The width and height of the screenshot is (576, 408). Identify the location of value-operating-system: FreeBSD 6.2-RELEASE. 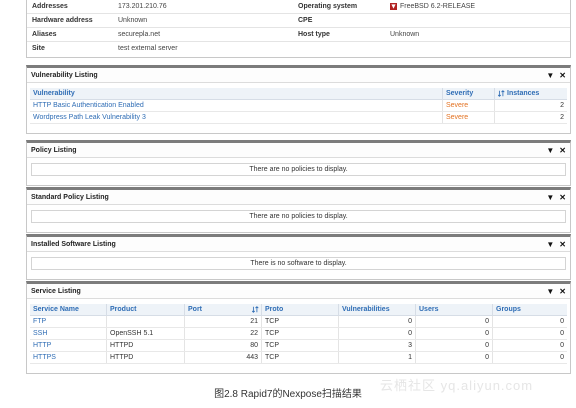
(480, 6).